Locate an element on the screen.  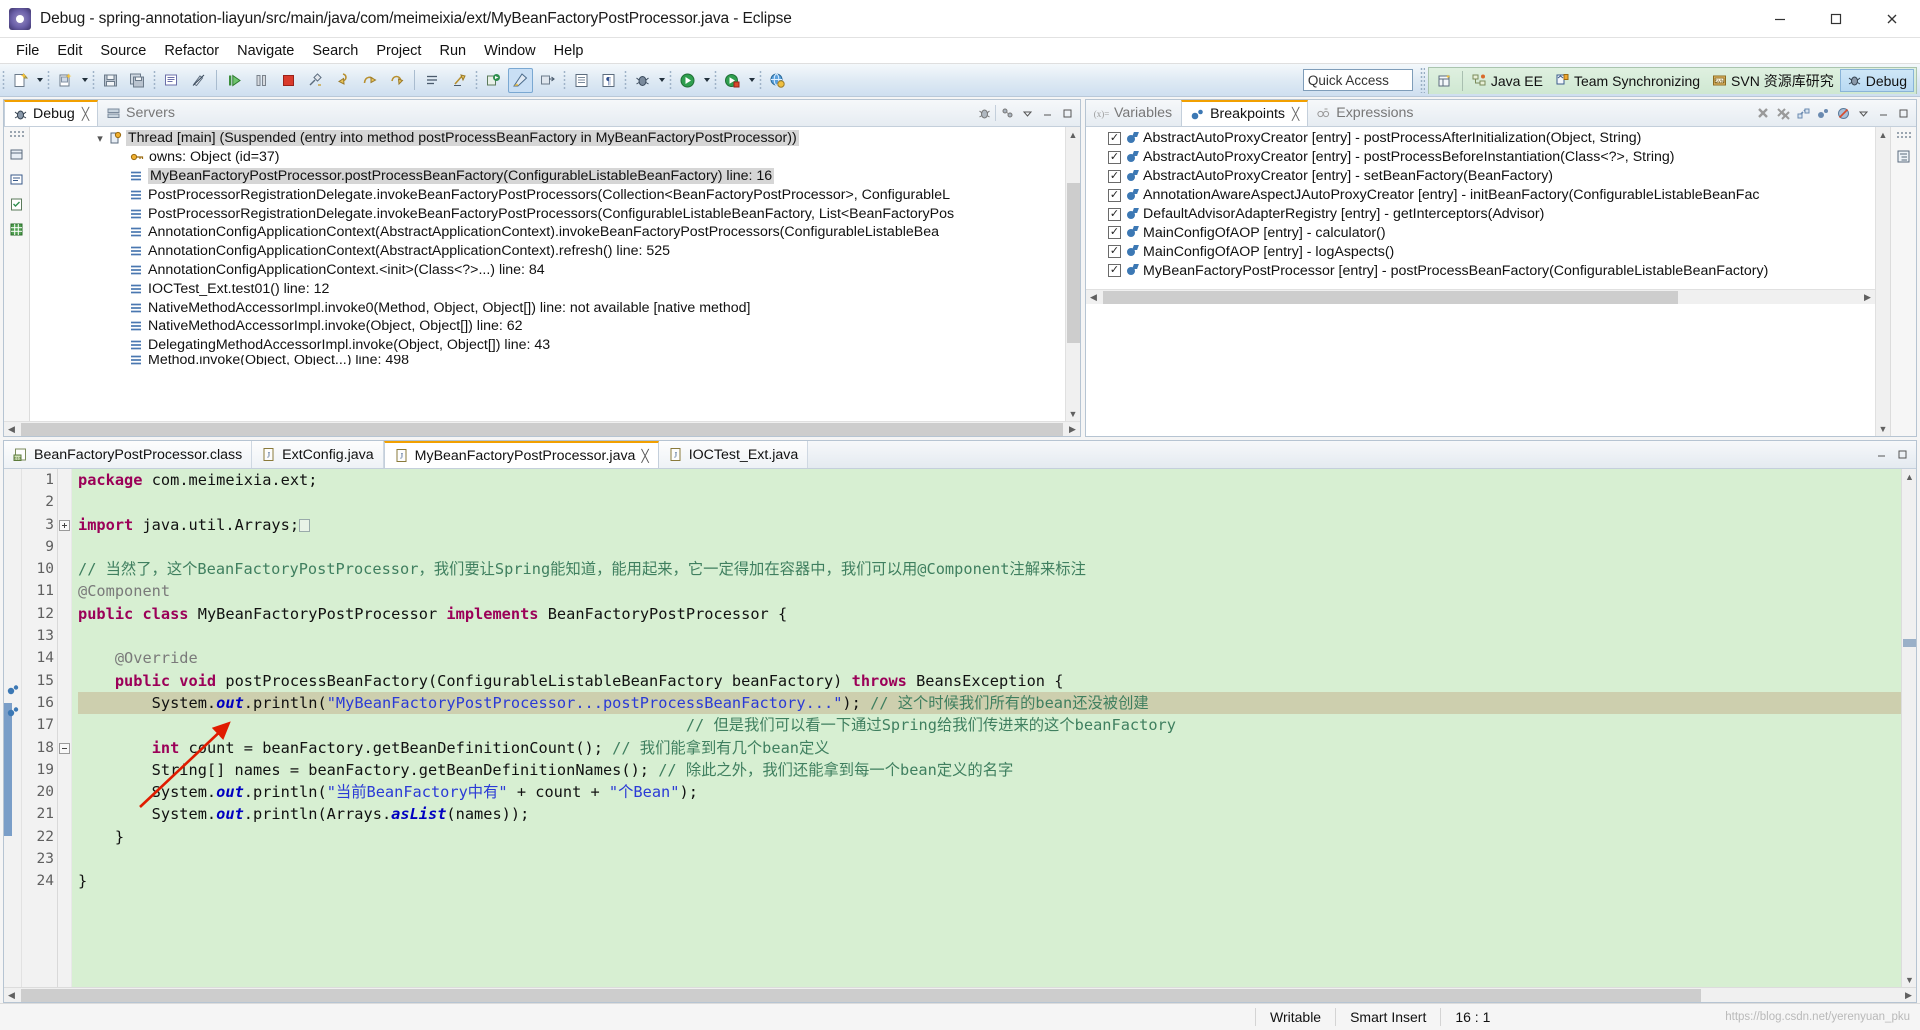
new-wizard-dropdown-arrow is located at coordinates (39, 80).